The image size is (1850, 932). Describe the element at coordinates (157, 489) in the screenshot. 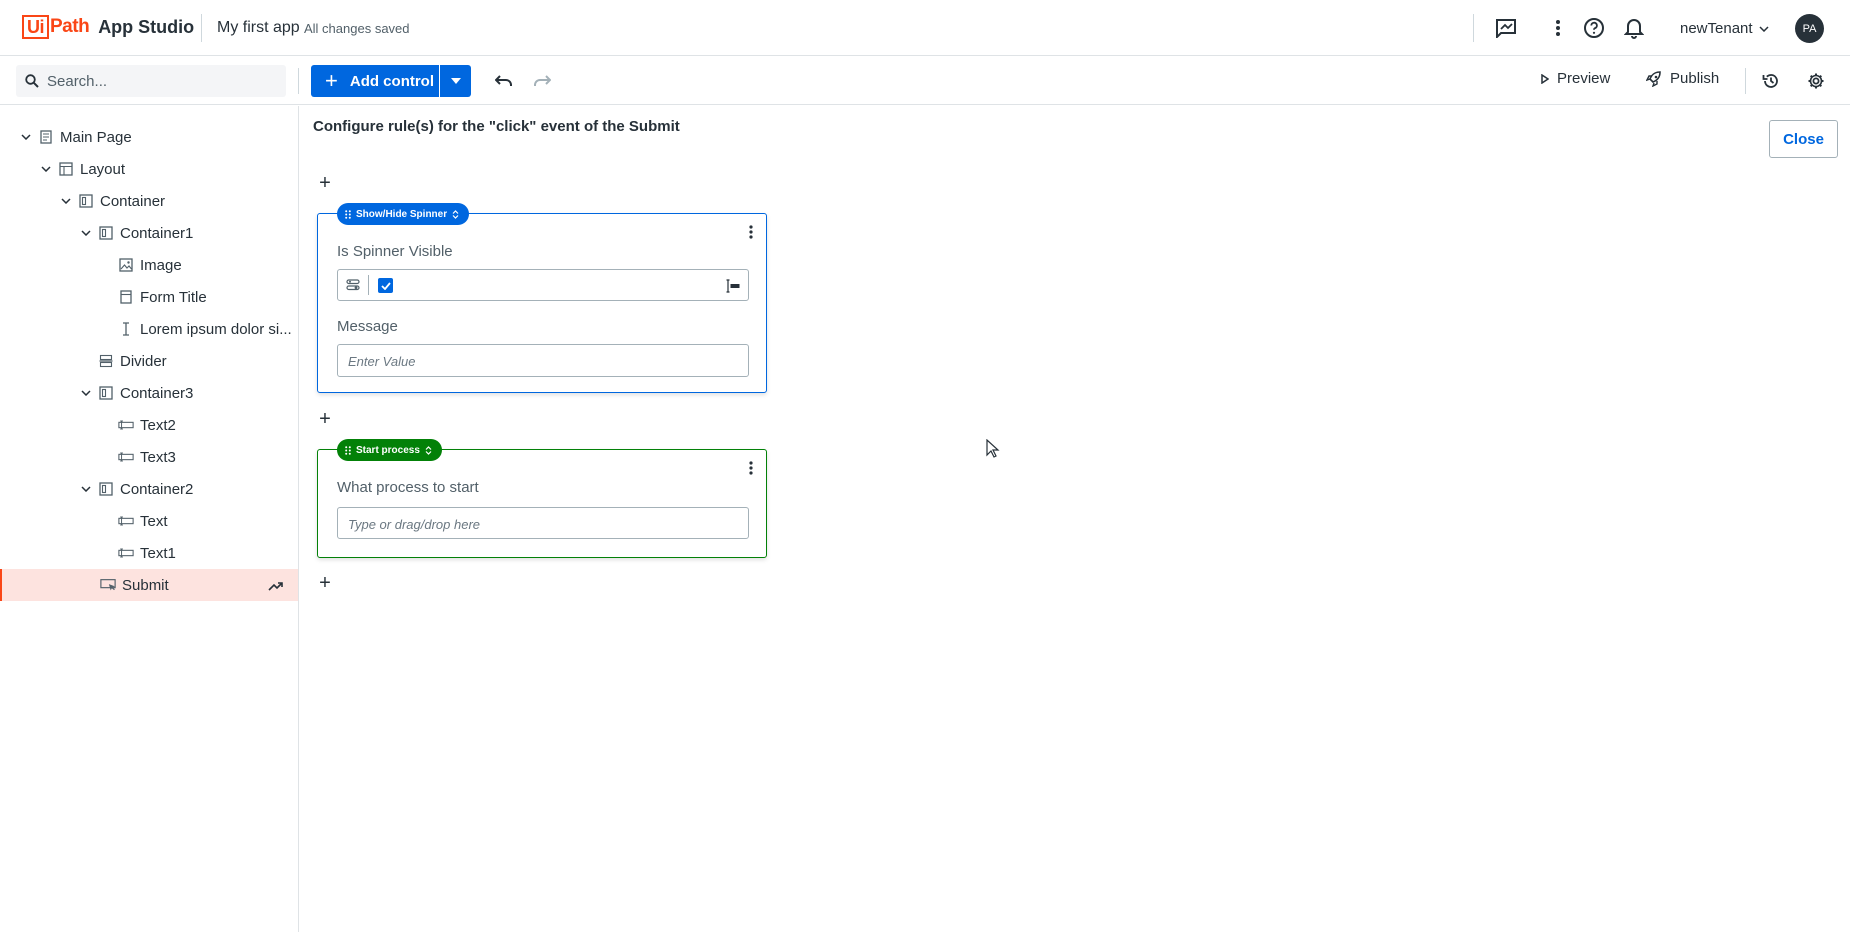

I see `tree-item-label: Container2` at that location.